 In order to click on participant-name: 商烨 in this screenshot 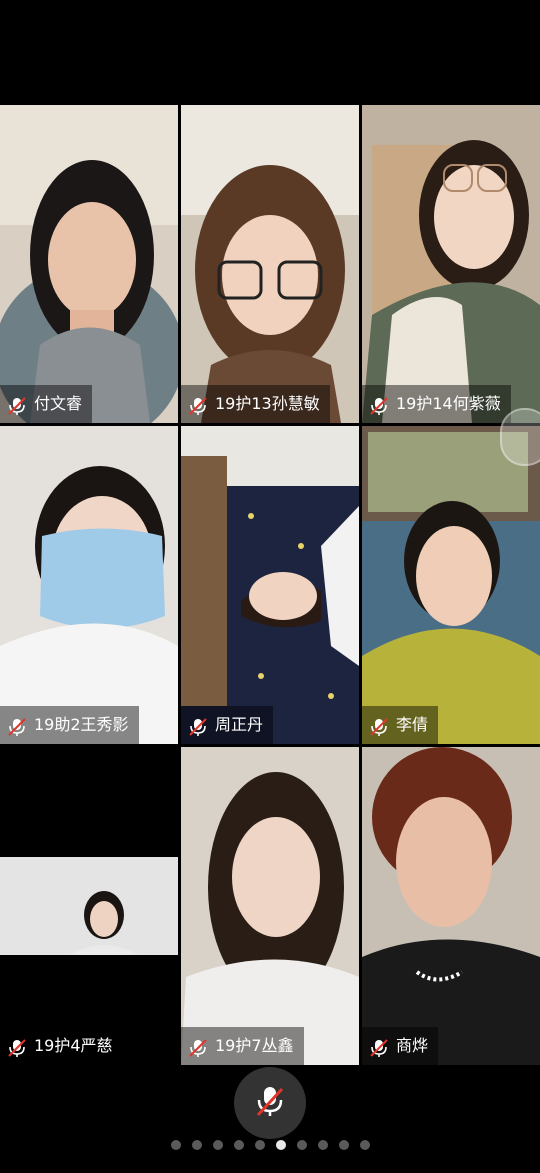, I will do `click(412, 1045)`.